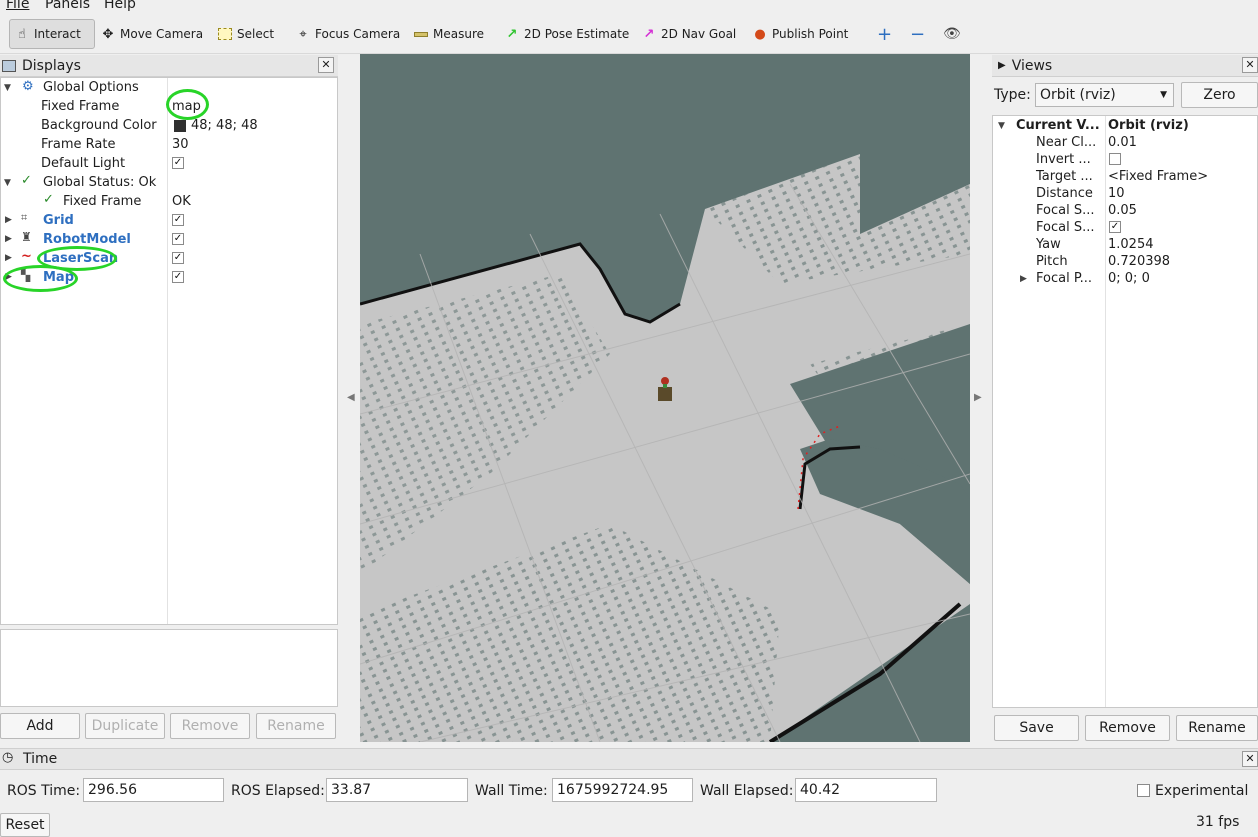  What do you see at coordinates (153, 790) in the screenshot?
I see `ros-time-field: 296.56` at bounding box center [153, 790].